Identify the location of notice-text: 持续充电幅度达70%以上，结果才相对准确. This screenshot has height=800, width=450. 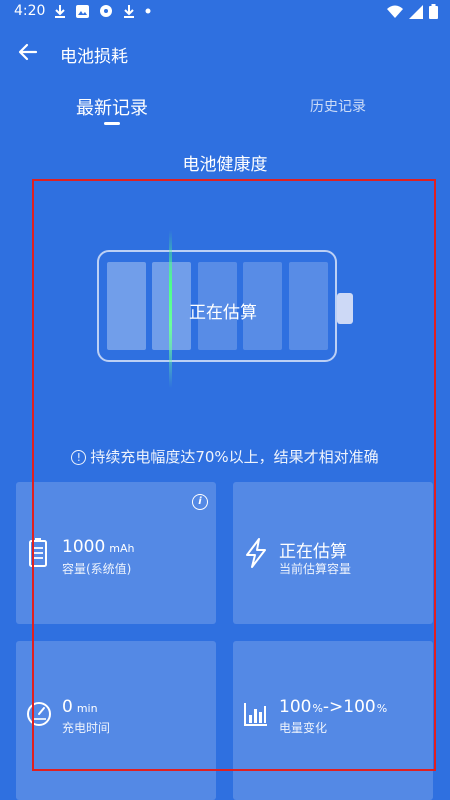
(234, 457).